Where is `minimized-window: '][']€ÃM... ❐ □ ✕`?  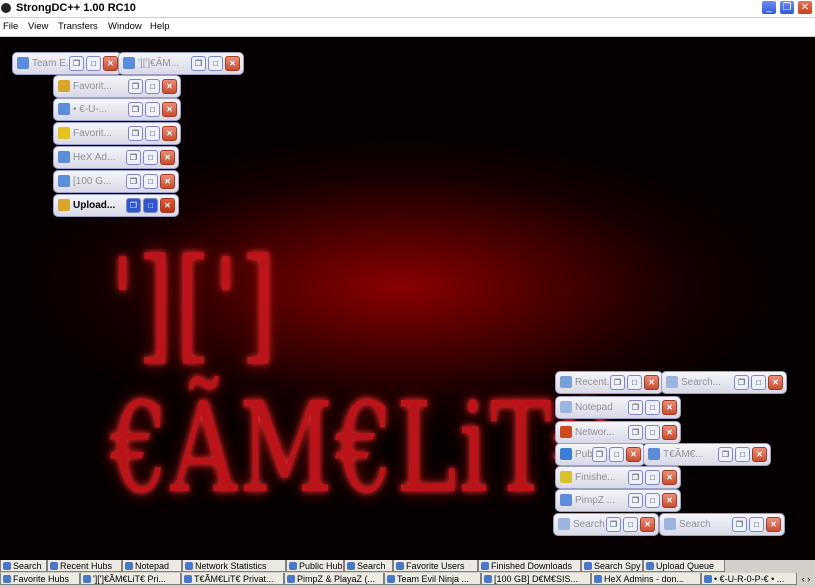
minimized-window: '][']€ÃM... ❐ □ ✕ is located at coordinates (181, 63).